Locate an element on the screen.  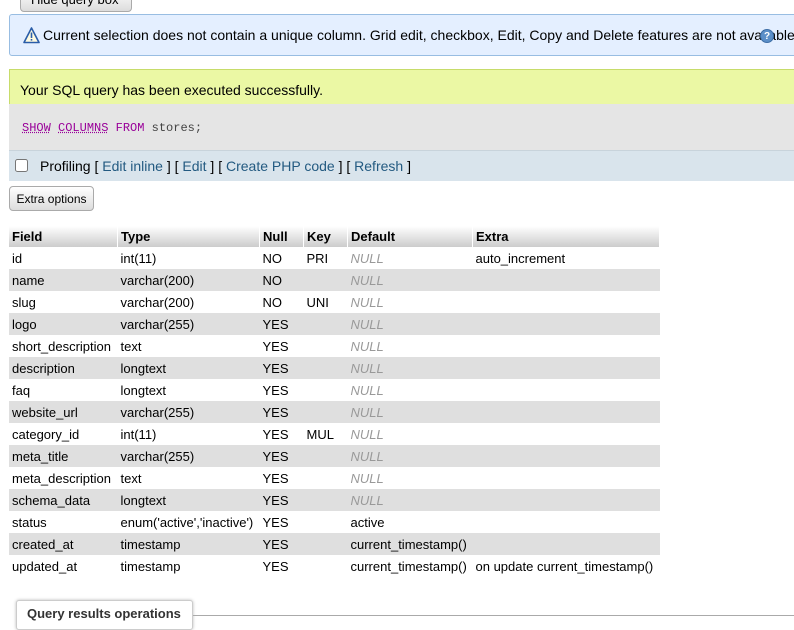
cell-field: logo is located at coordinates (63, 324).